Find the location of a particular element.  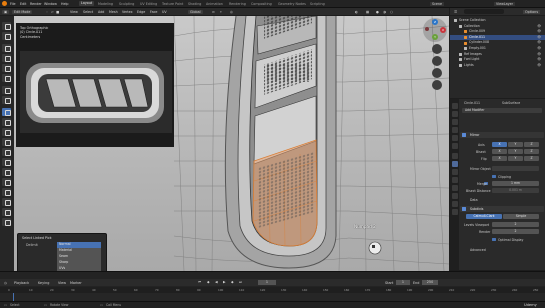

transform-orientation: Global is located at coordinates (195, 11).